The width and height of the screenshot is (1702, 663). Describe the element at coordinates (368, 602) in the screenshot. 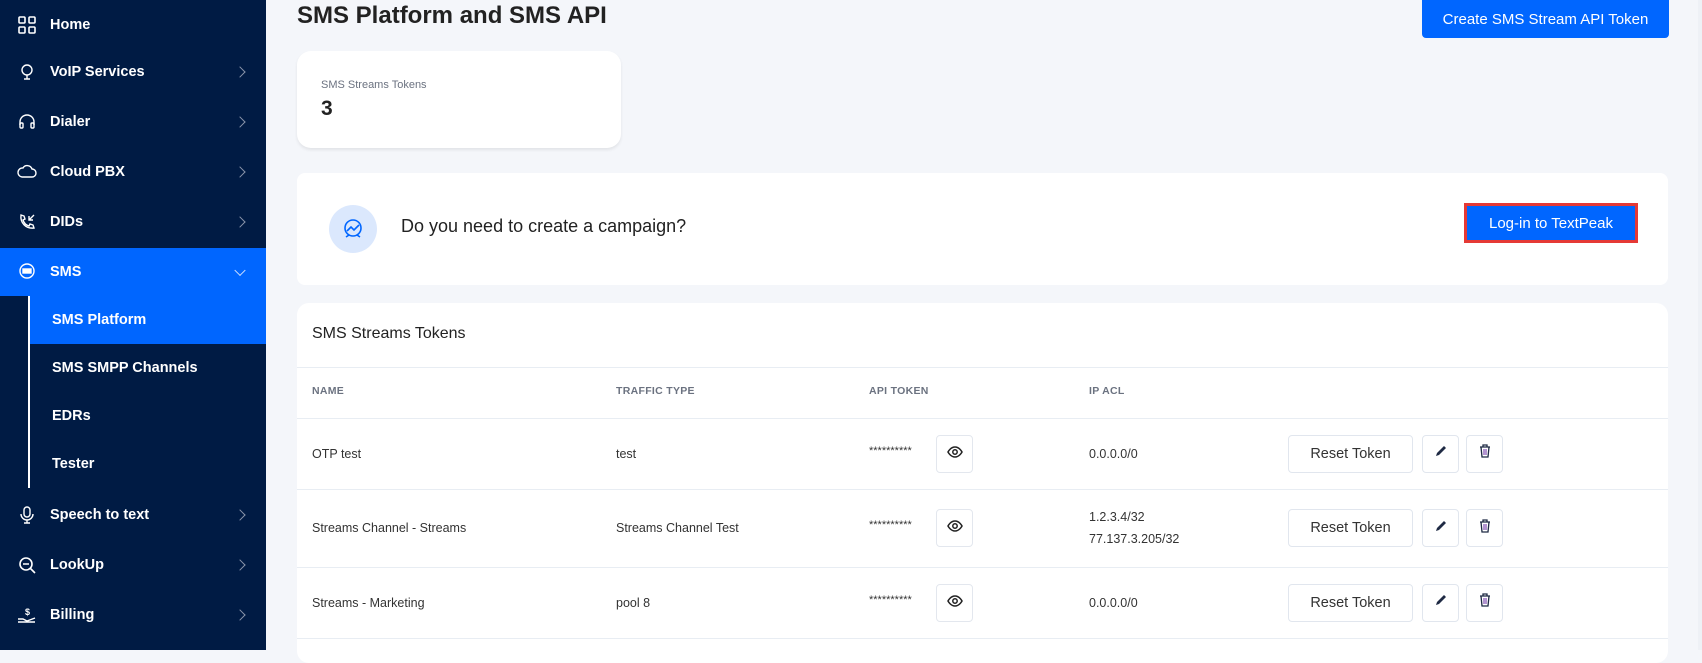

I see `token-name: Streams - Marketing` at that location.